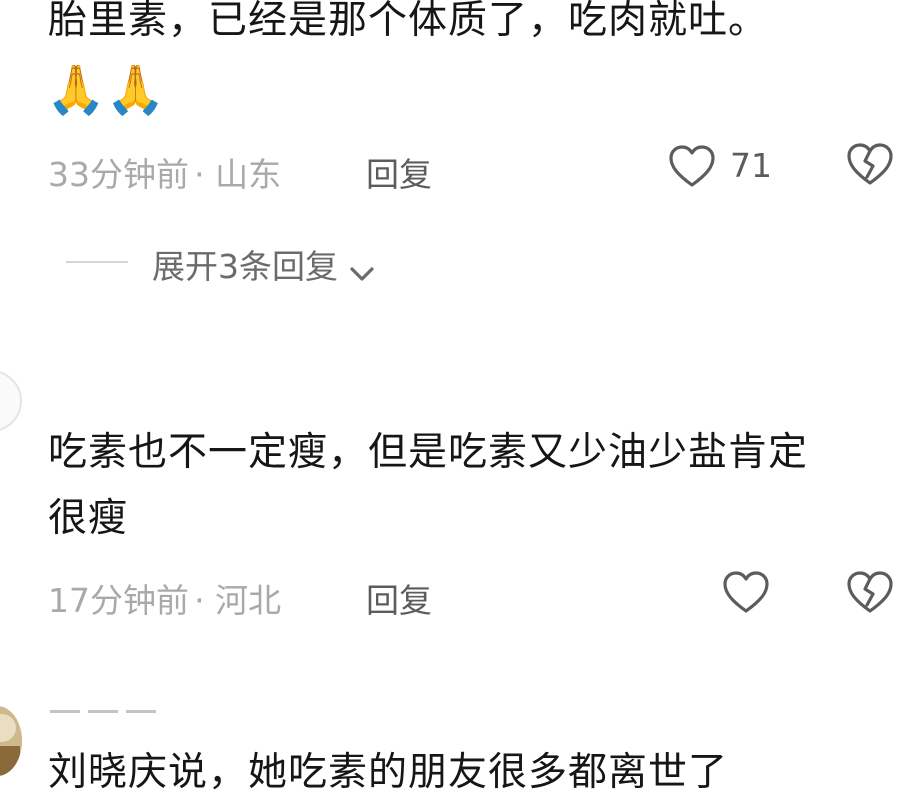 The height and width of the screenshot is (802, 924). Describe the element at coordinates (118, 600) in the screenshot. I see `comment-time: 17分钟前` at that location.